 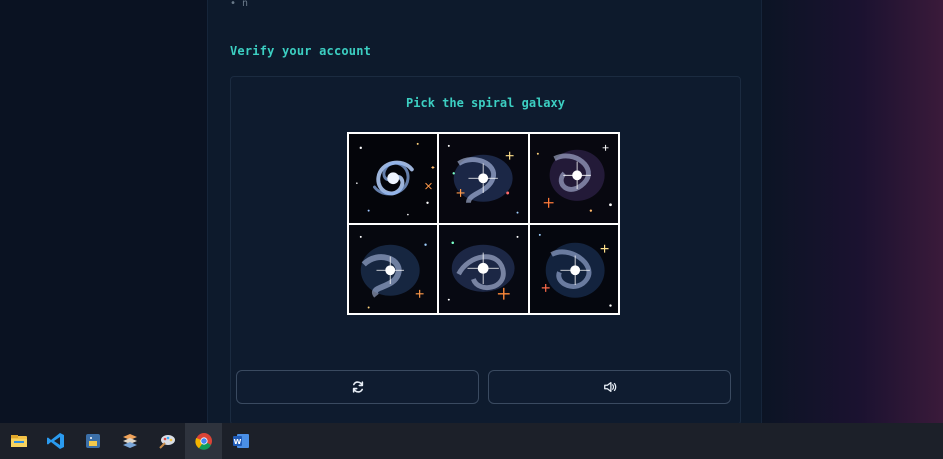 I want to click on refresh-button, so click(x=357, y=387).